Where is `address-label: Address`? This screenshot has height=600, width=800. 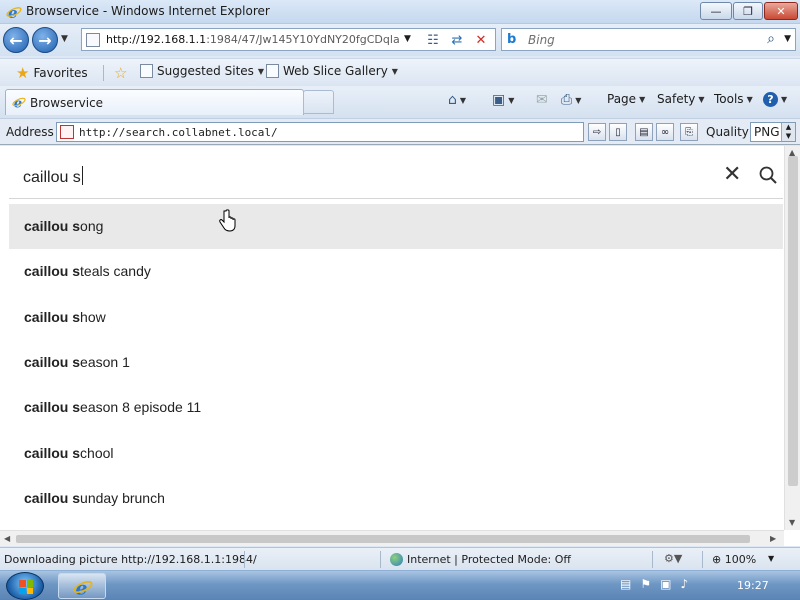 address-label: Address is located at coordinates (30, 132).